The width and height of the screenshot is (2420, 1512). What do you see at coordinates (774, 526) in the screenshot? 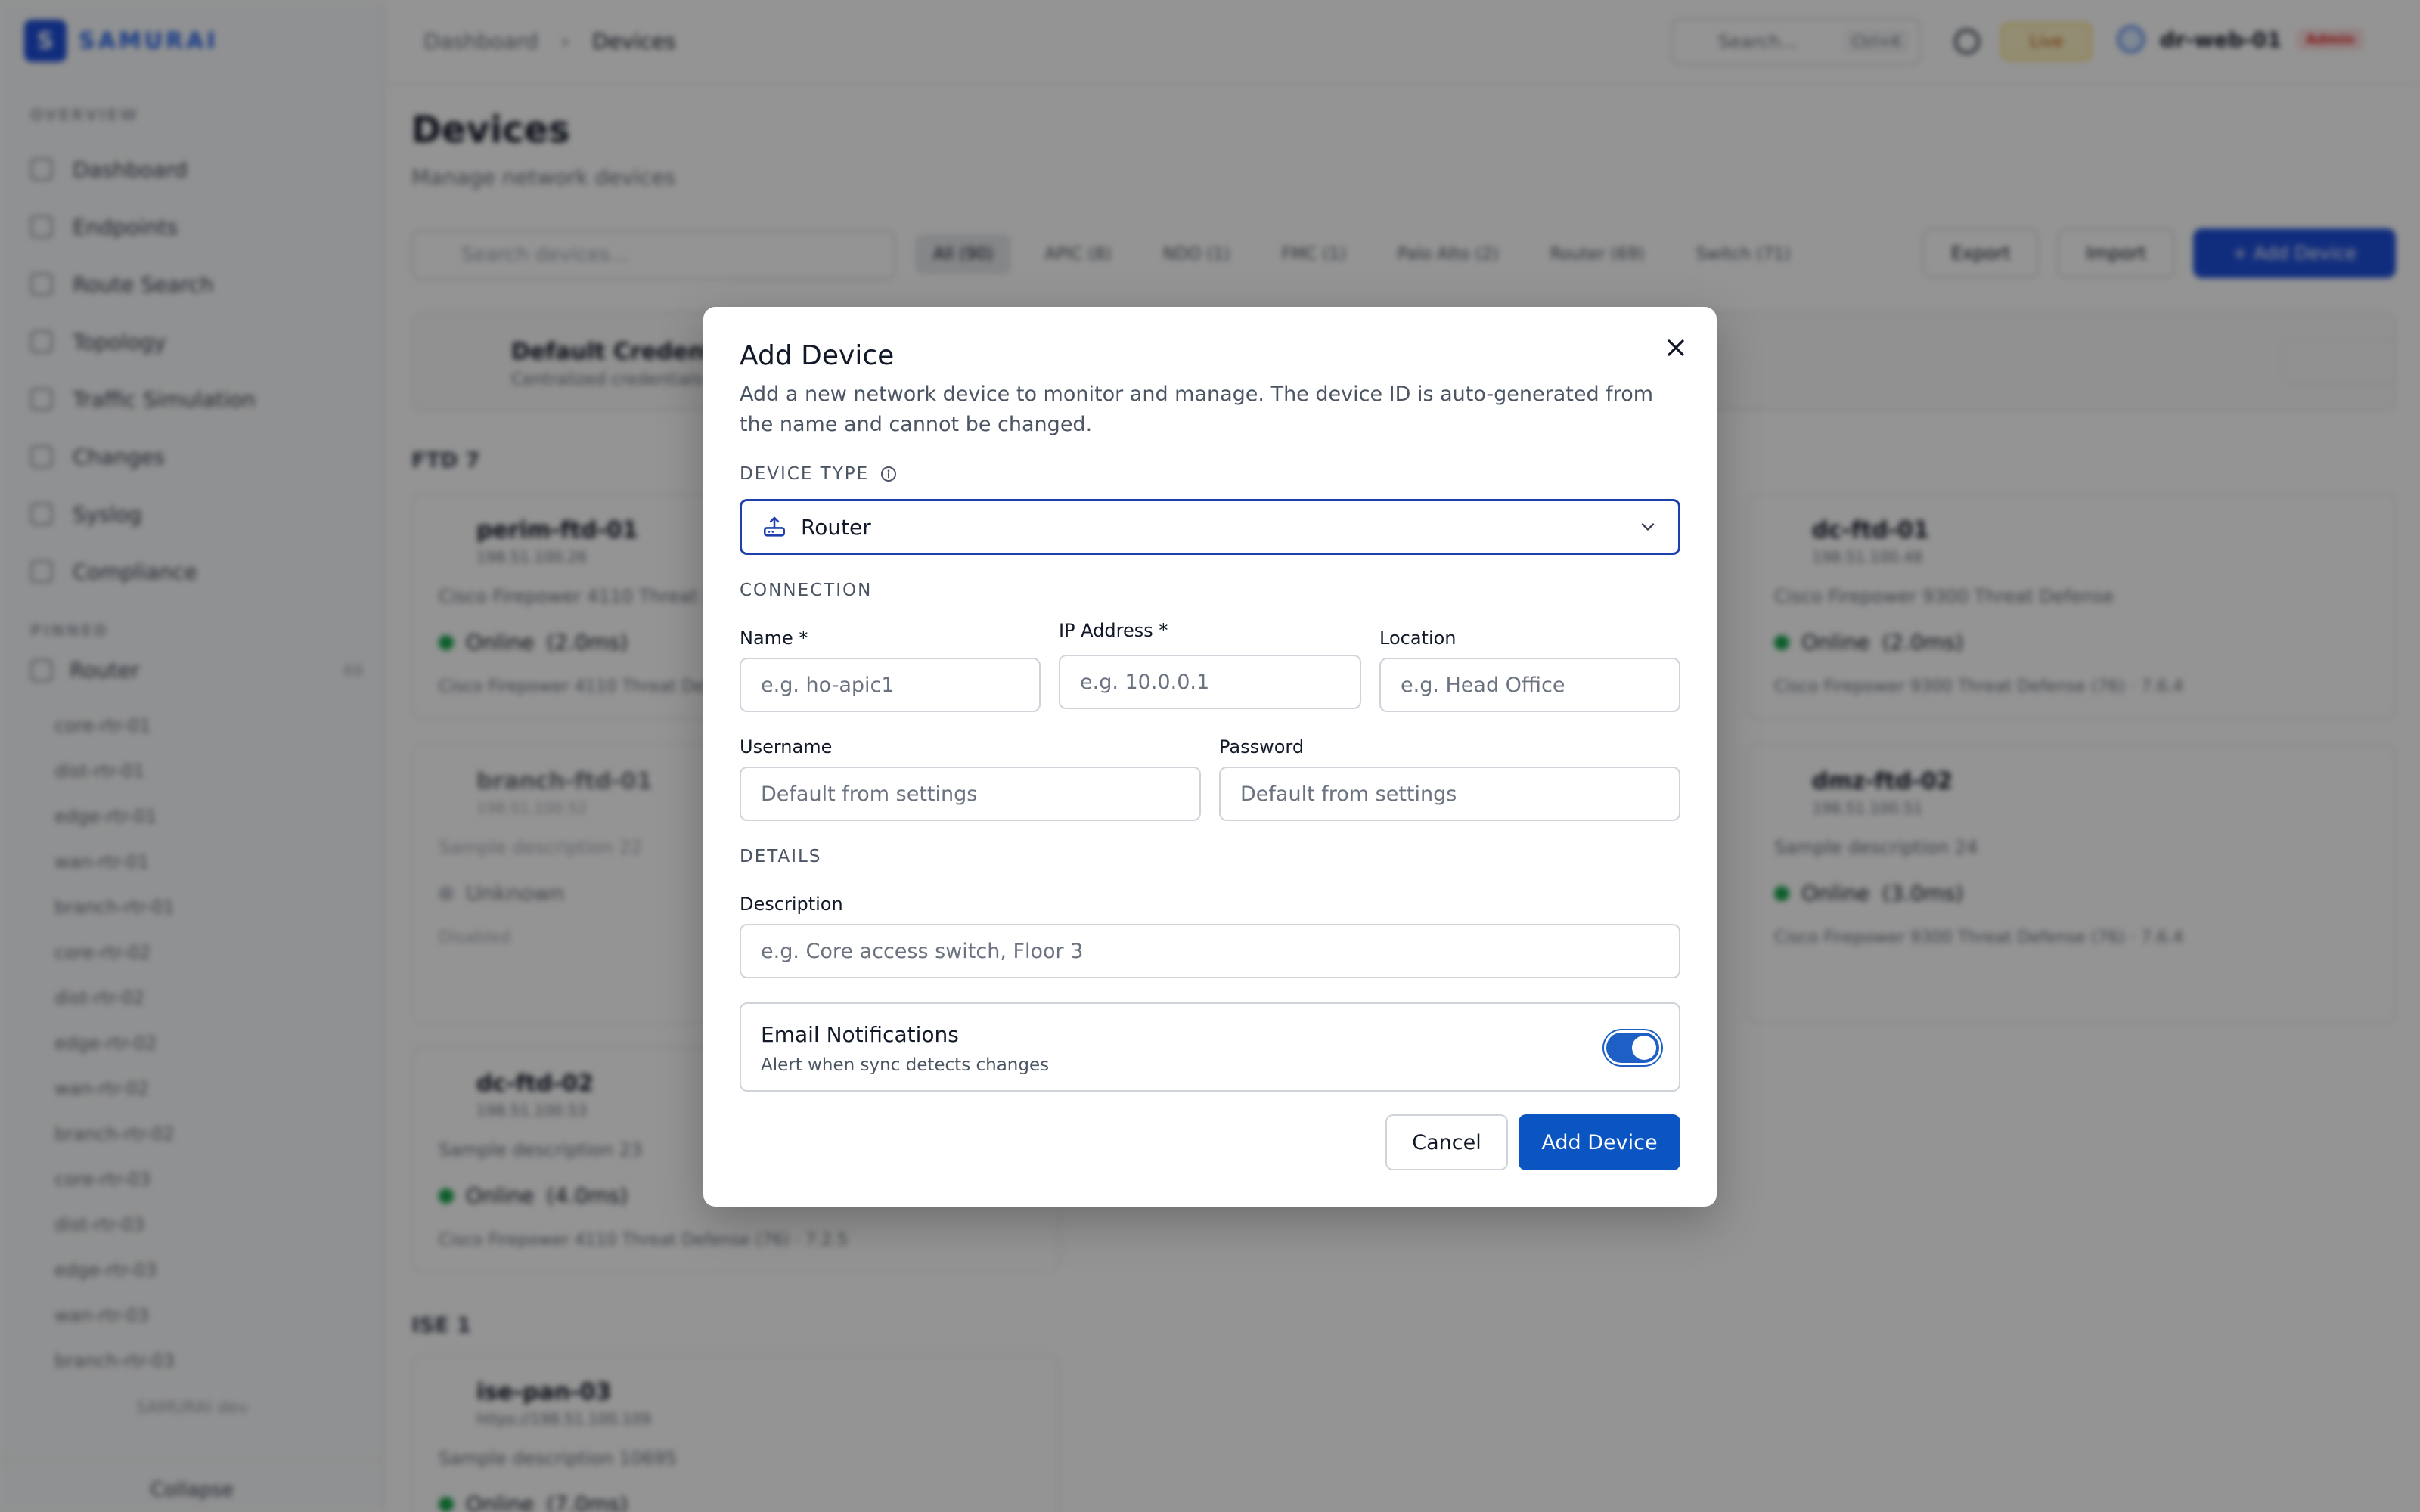
I see `router-icon` at bounding box center [774, 526].